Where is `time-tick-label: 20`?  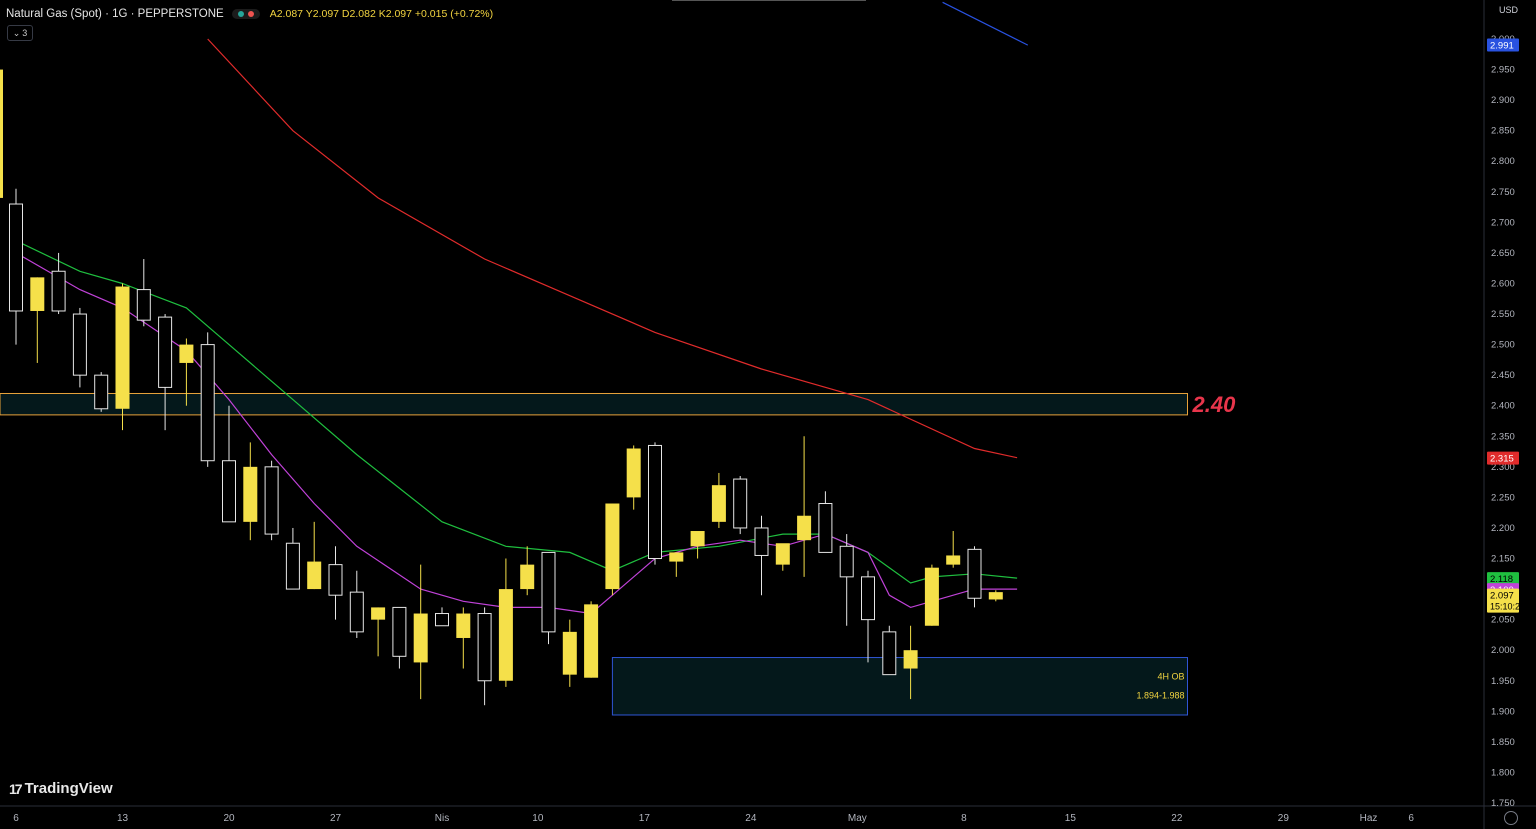 time-tick-label: 20 is located at coordinates (229, 818).